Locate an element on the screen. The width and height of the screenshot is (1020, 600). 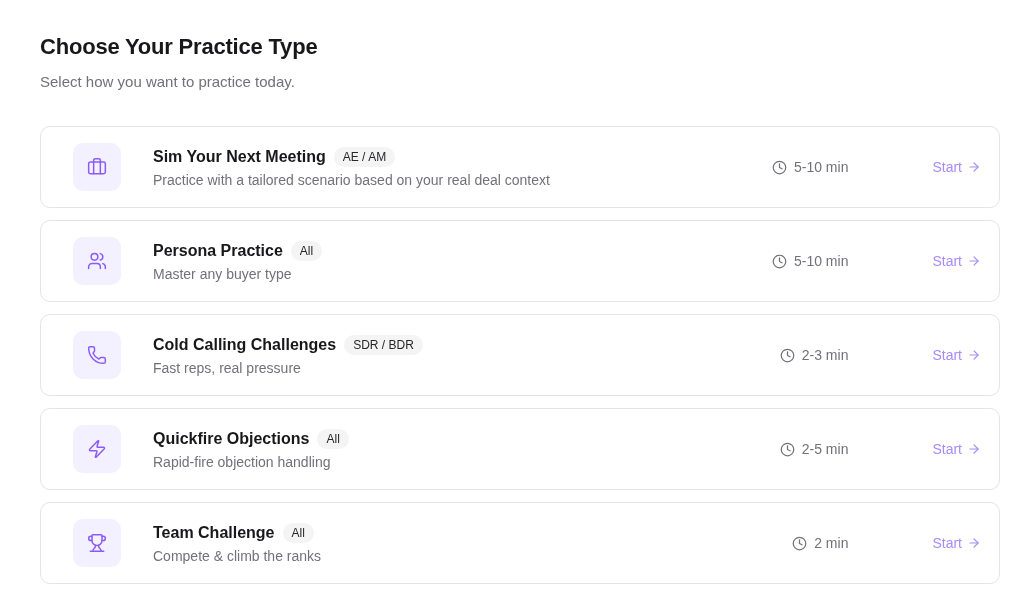
role-tag: SDR / BDR is located at coordinates (383, 344).